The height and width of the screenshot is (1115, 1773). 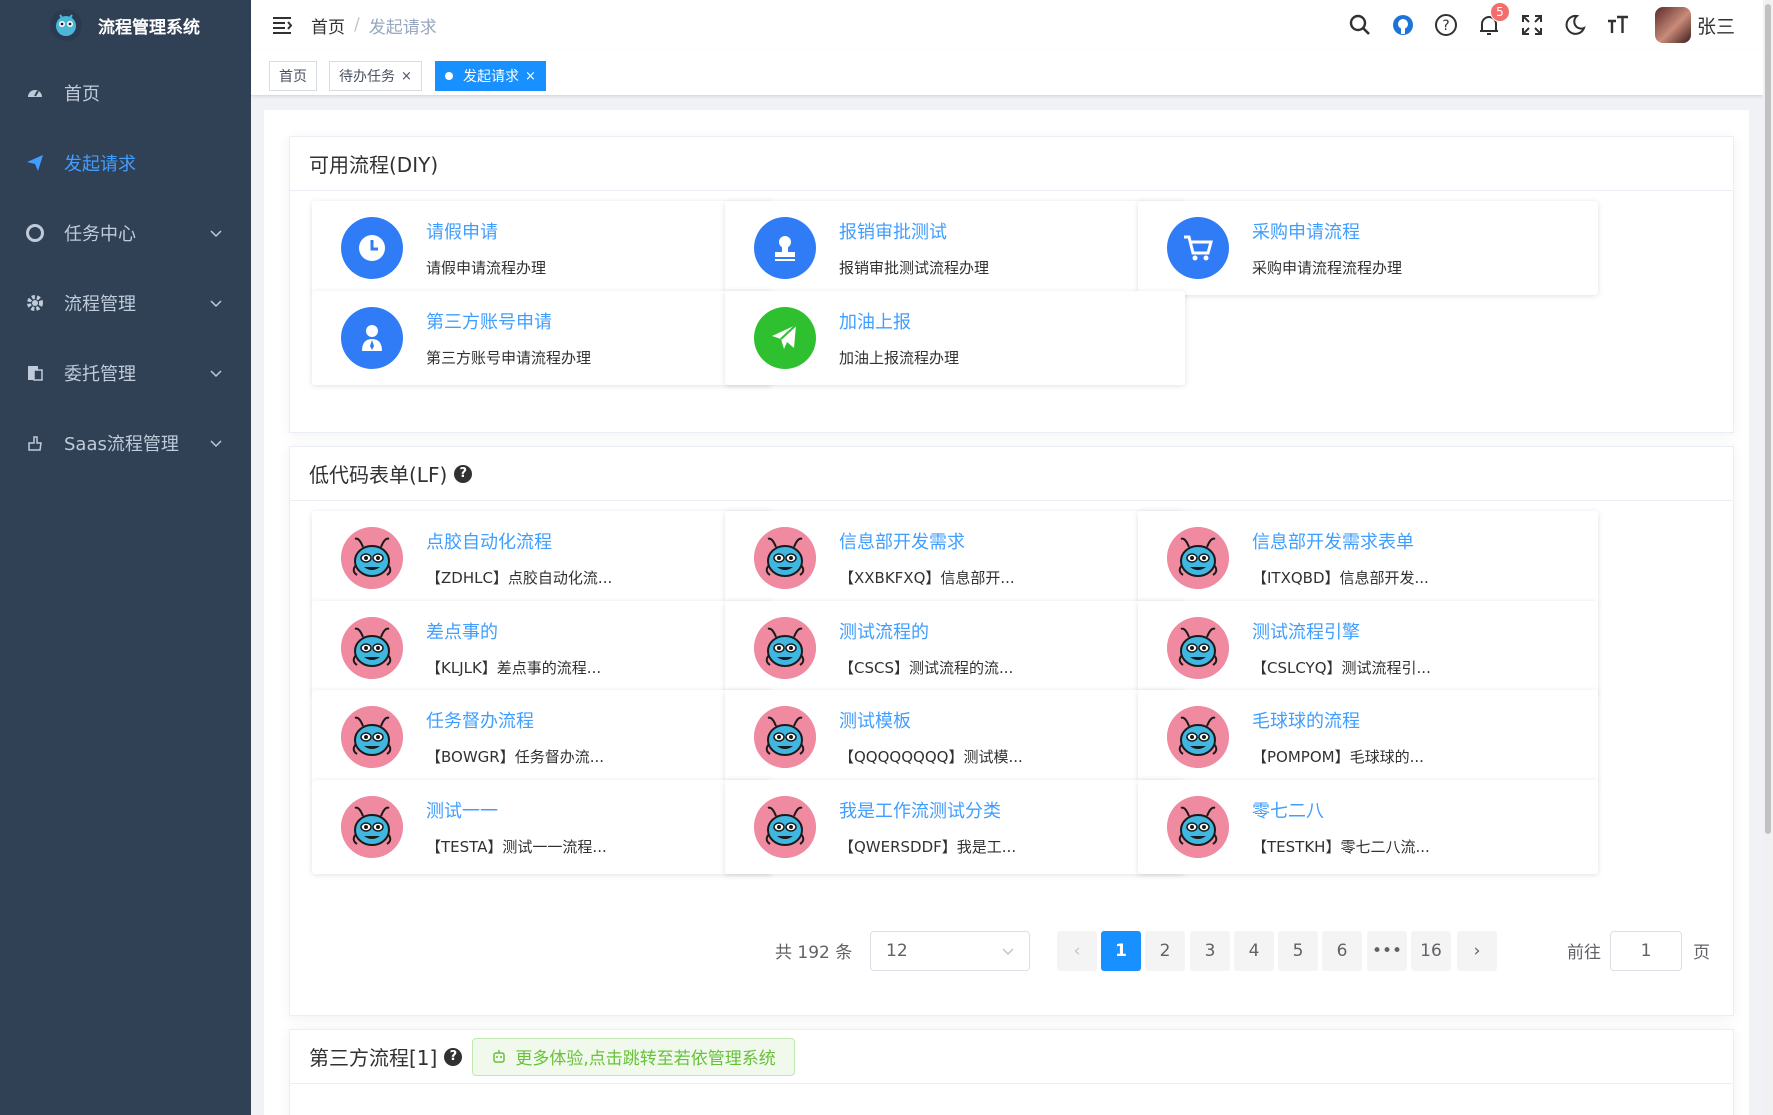 What do you see at coordinates (489, 541) in the screenshot?
I see `process-item-title: 点胶自动化流程` at bounding box center [489, 541].